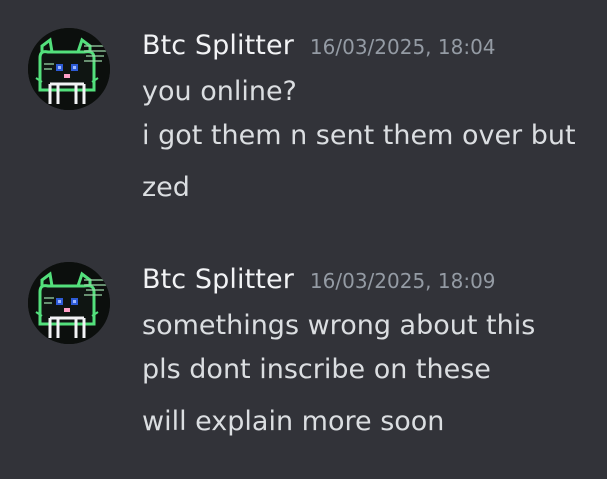 The height and width of the screenshot is (479, 607). I want to click on message-line: will explain more soon, so click(293, 421).